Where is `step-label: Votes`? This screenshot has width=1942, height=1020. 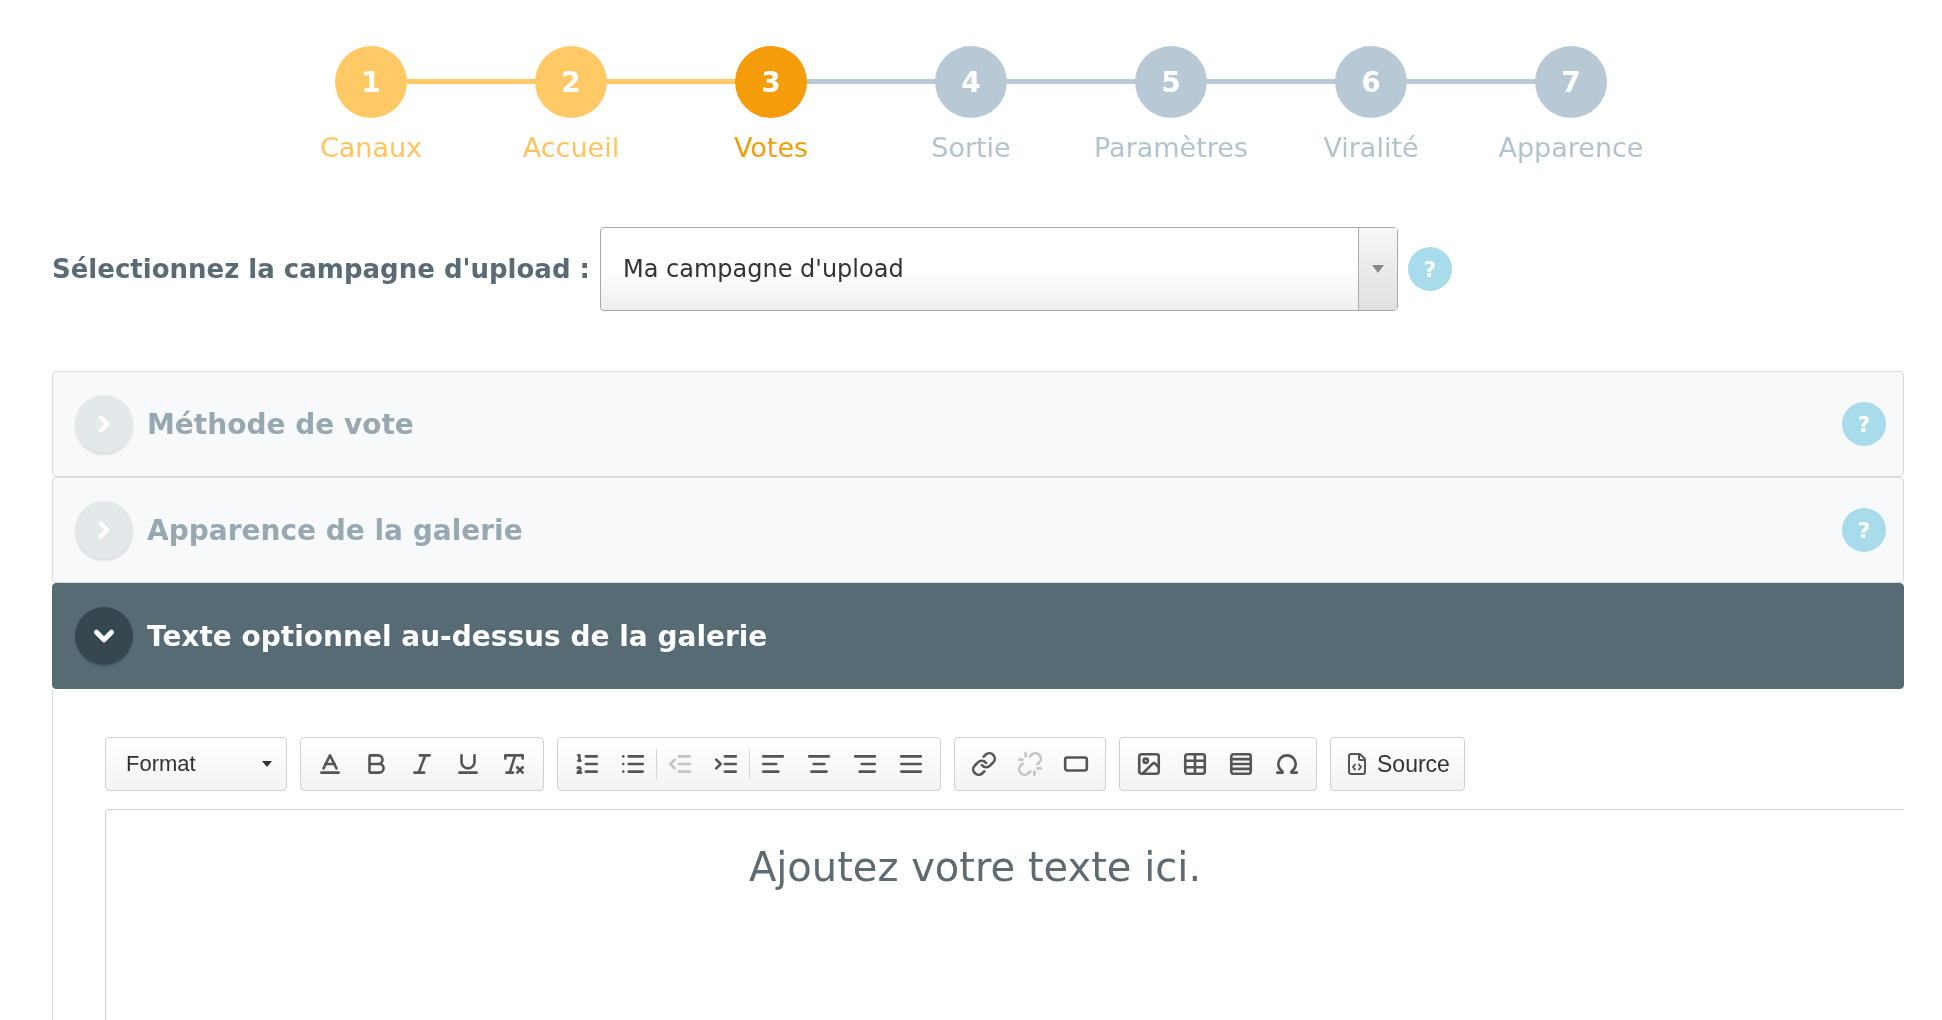 step-label: Votes is located at coordinates (771, 147).